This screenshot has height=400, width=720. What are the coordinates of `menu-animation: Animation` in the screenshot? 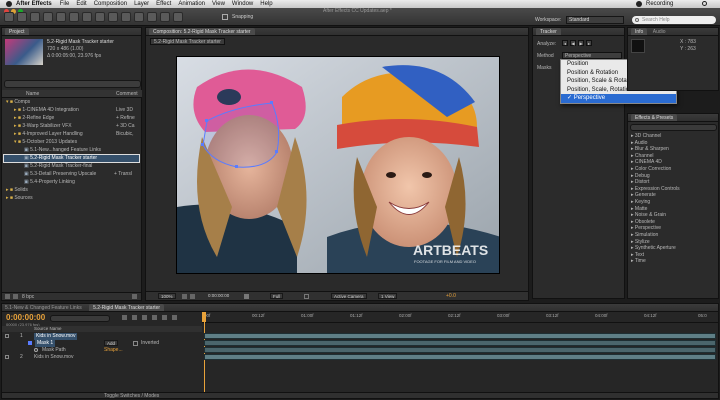 It's located at (191, 4).